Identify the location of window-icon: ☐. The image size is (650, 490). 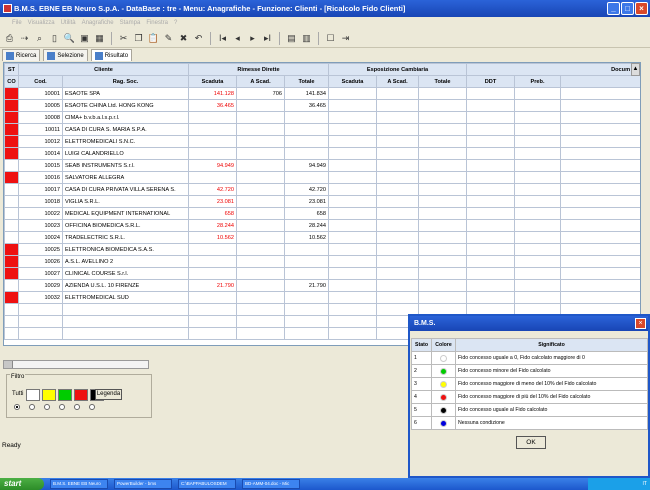
(330, 38).